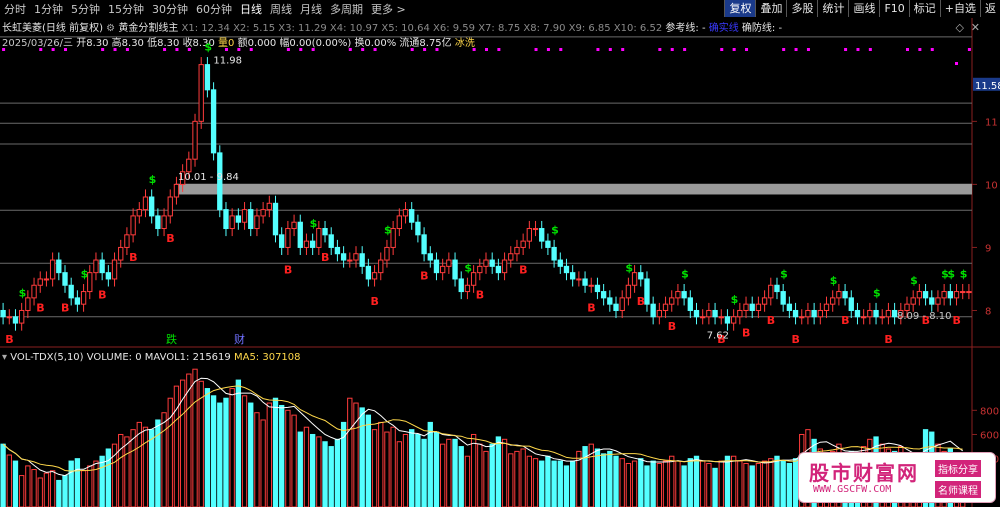 Image resolution: width=1000 pixels, height=507 pixels. I want to click on range-label: 8.09 - 8.10, so click(924, 316).